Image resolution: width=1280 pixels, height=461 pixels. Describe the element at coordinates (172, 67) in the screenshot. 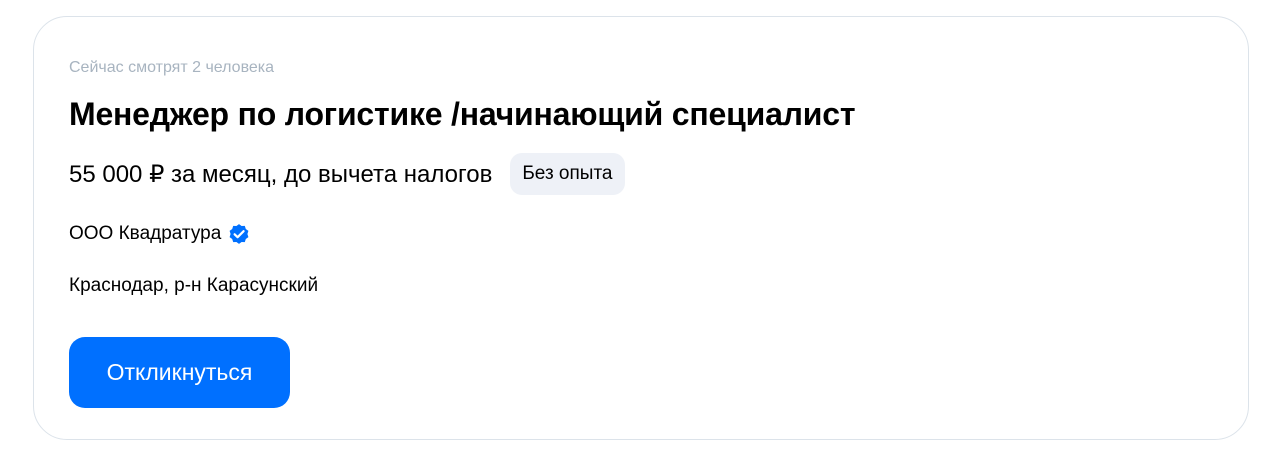

I see `viewers-count: Сейчас смотрят 2 человека` at that location.